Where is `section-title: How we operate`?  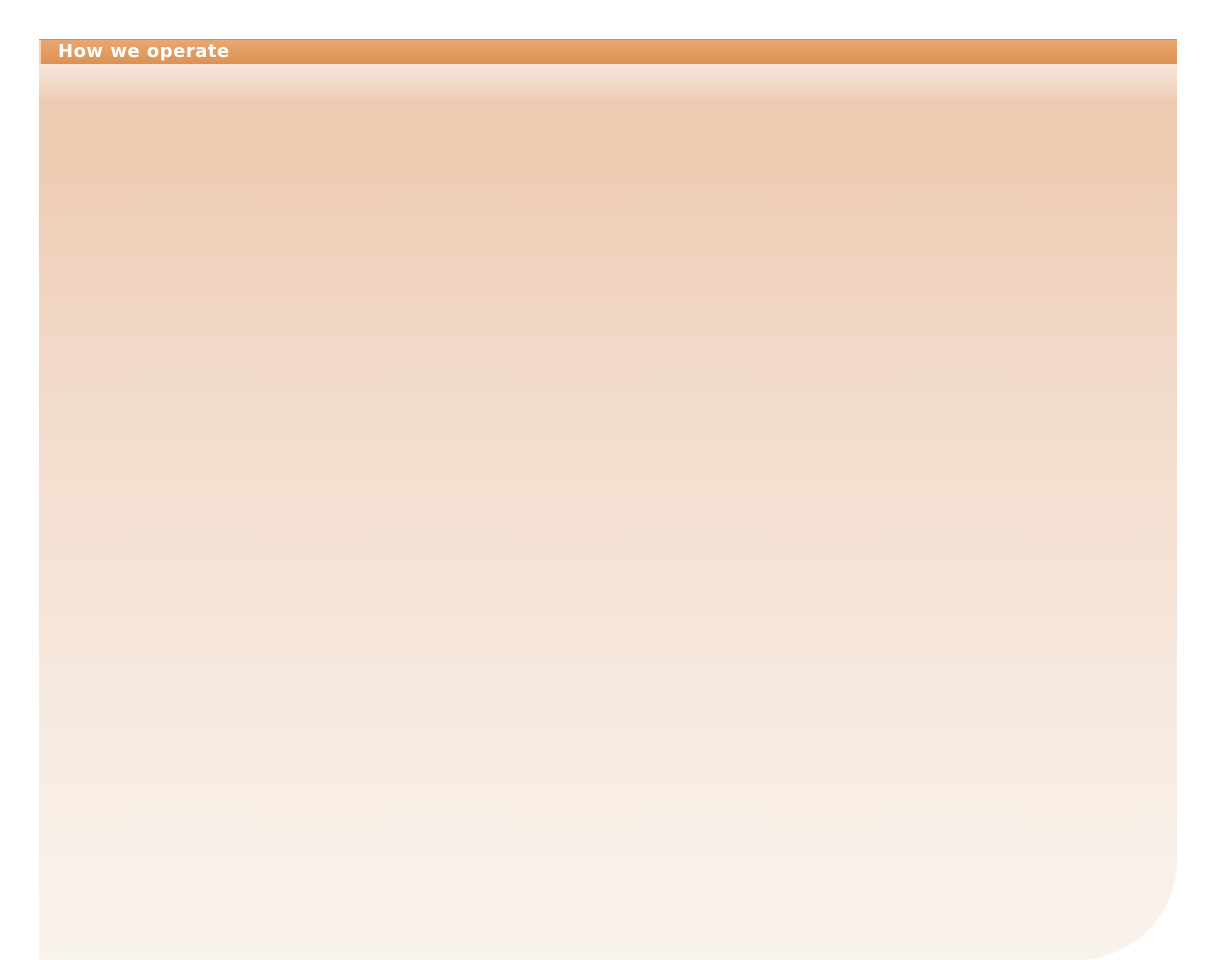 section-title: How we operate is located at coordinates (144, 51).